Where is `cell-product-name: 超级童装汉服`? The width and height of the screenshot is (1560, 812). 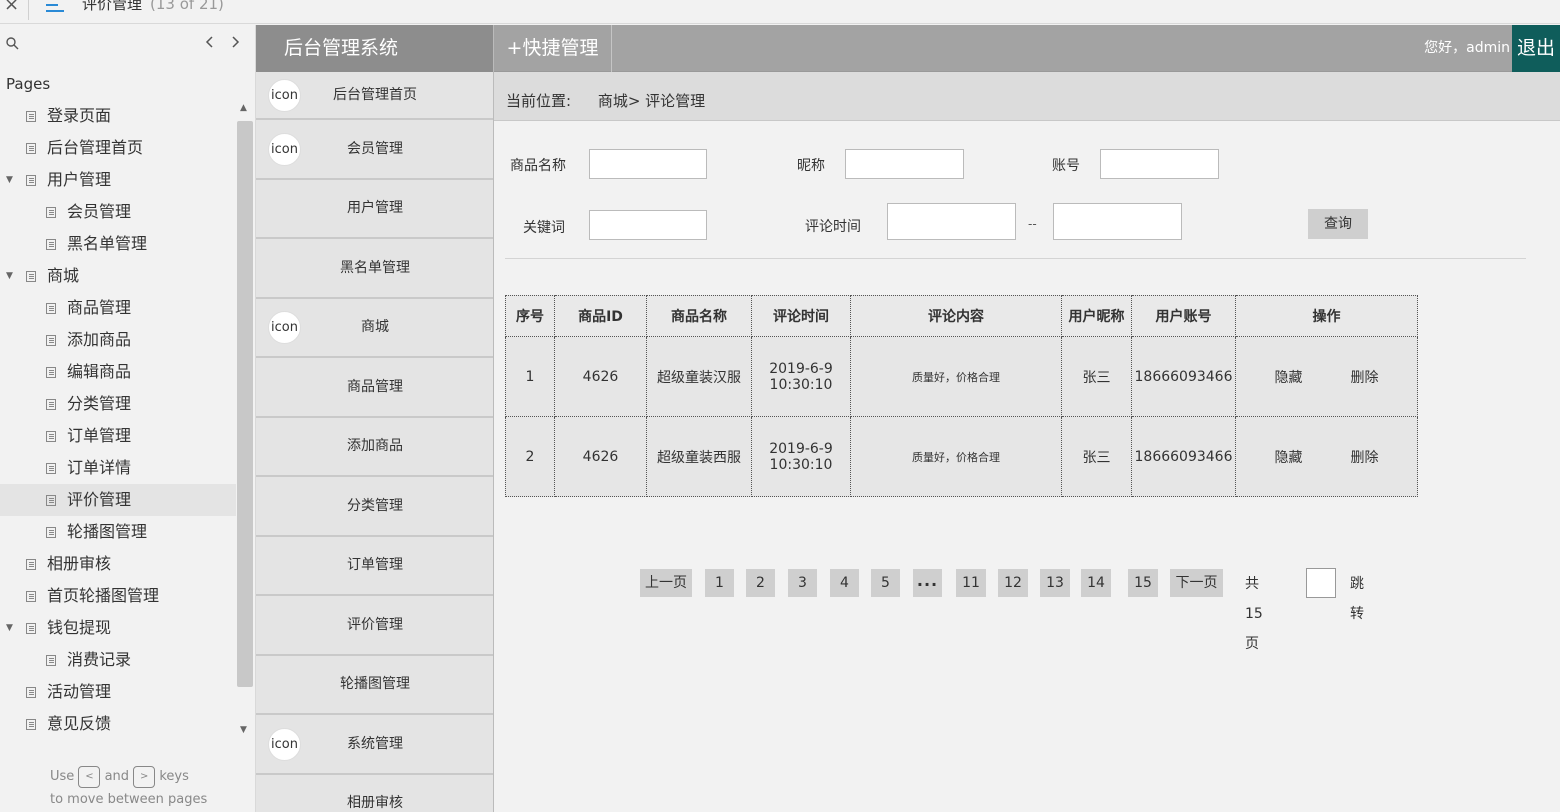 cell-product-name: 超级童装汉服 is located at coordinates (699, 376).